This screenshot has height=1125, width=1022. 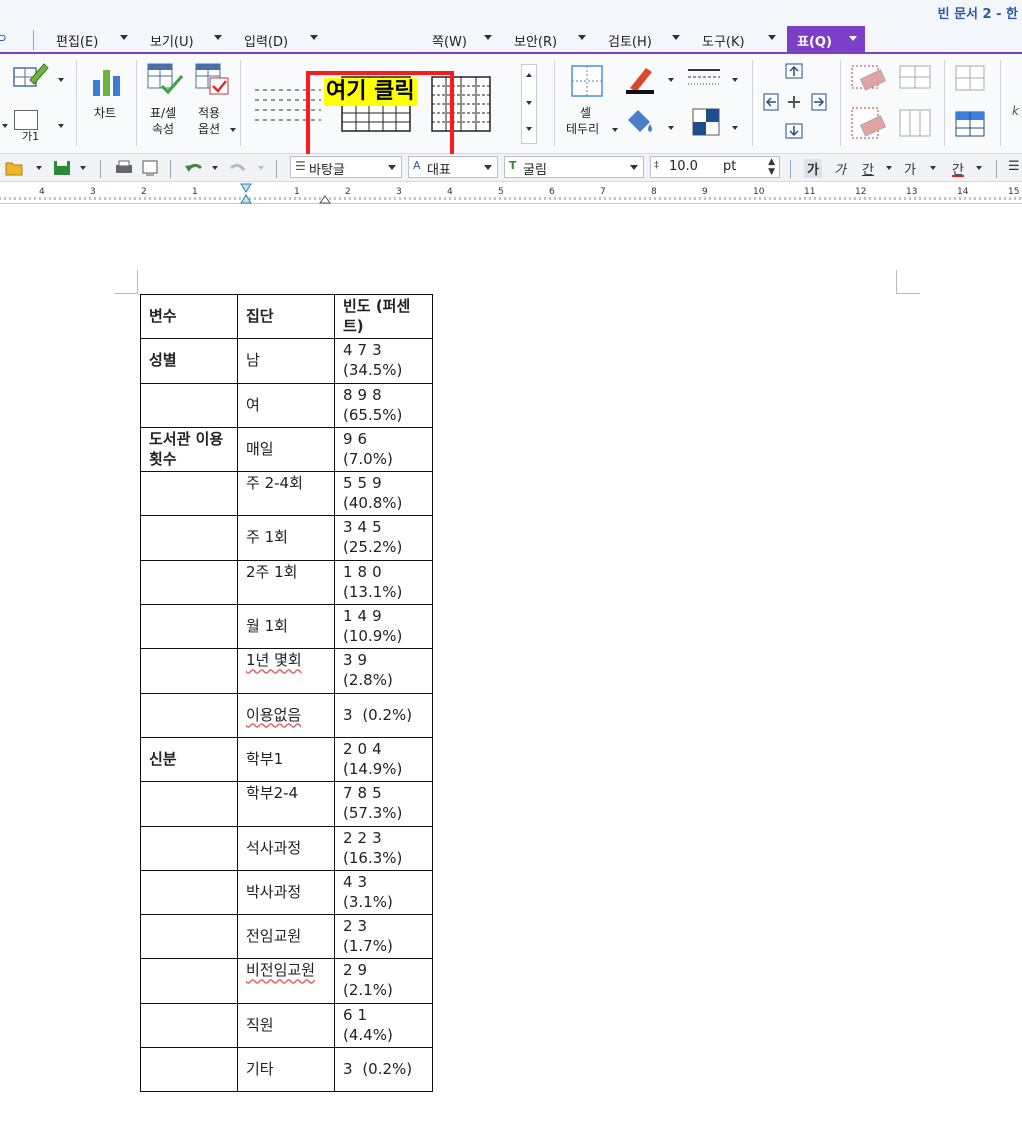 What do you see at coordinates (1014, 166) in the screenshot?
I see `align-icon: ☰` at bounding box center [1014, 166].